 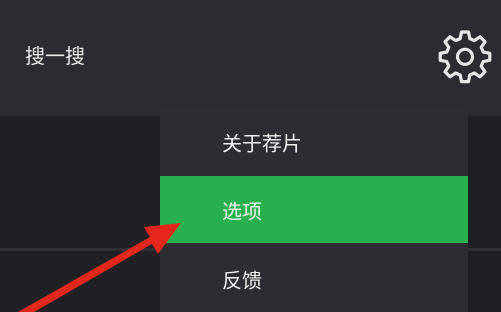 I want to click on menu-item-label: 关于荐片, so click(x=262, y=143).